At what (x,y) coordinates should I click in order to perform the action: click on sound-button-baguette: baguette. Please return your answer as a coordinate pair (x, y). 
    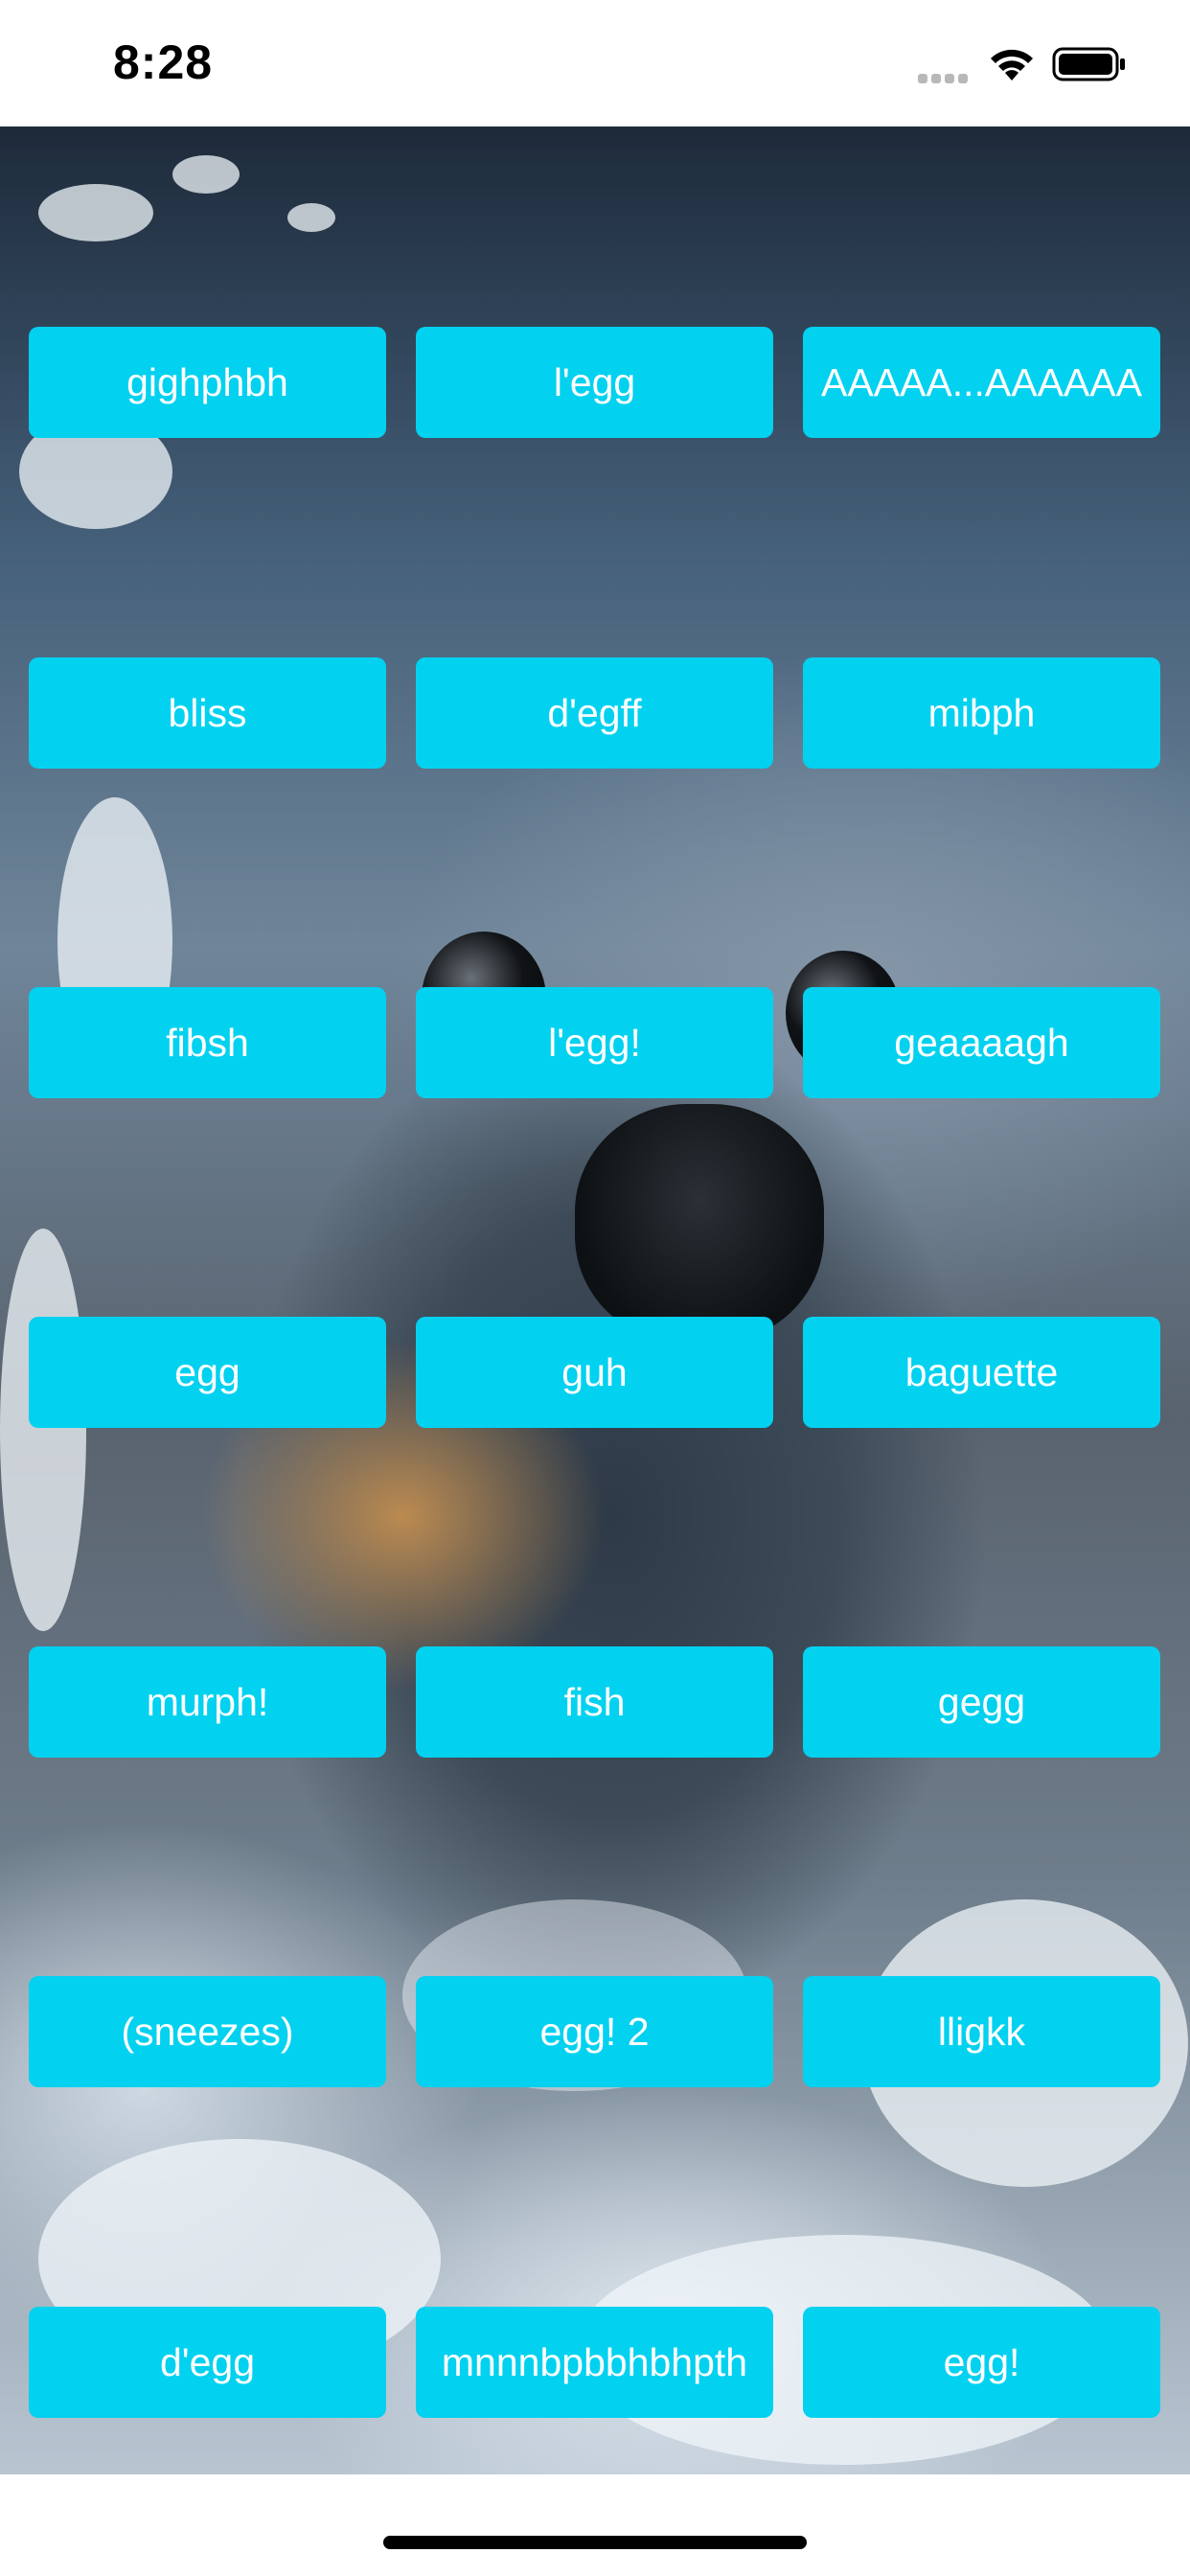
    Looking at the image, I should click on (982, 1372).